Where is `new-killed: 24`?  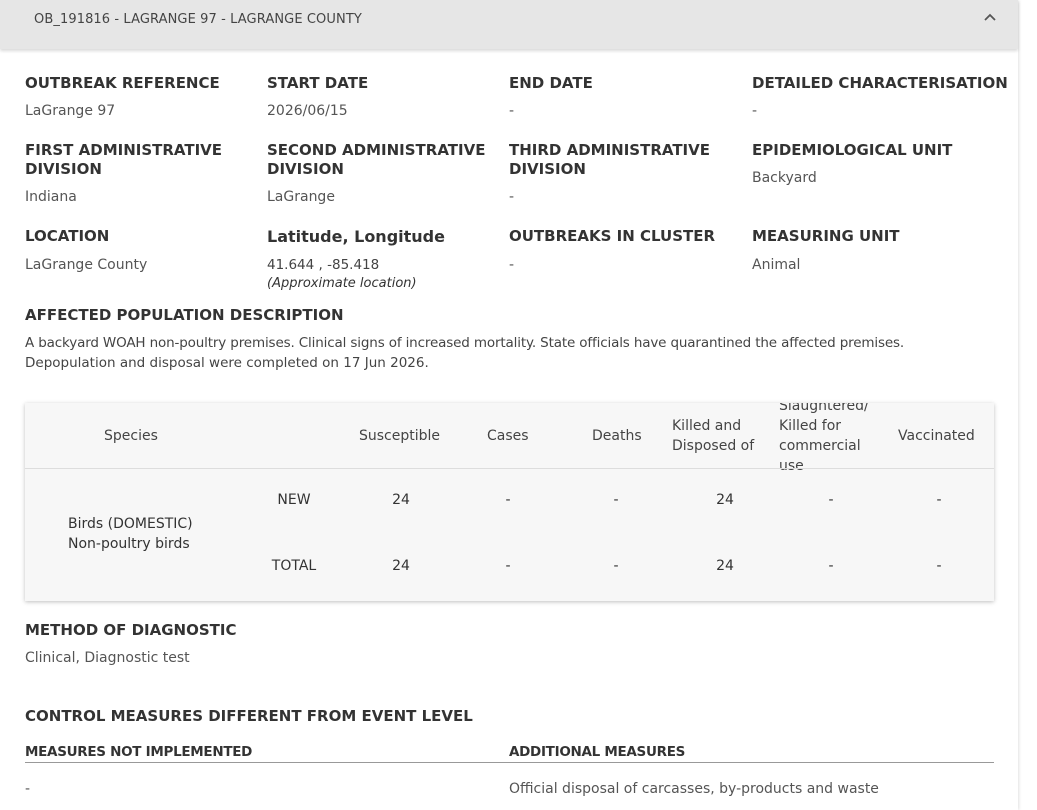
new-killed: 24 is located at coordinates (725, 500).